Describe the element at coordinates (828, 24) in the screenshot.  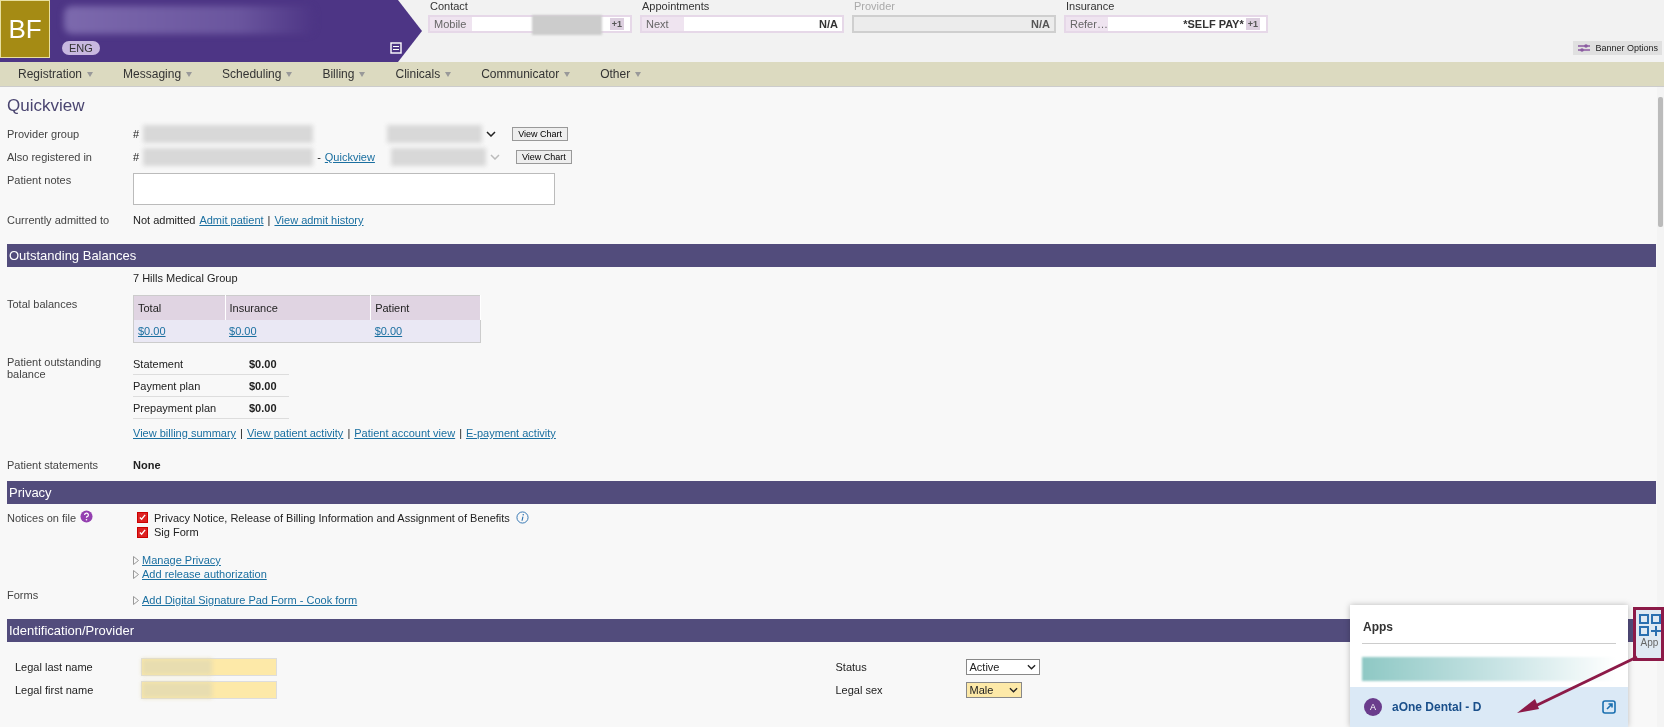
I see `field-value: N/A` at that location.